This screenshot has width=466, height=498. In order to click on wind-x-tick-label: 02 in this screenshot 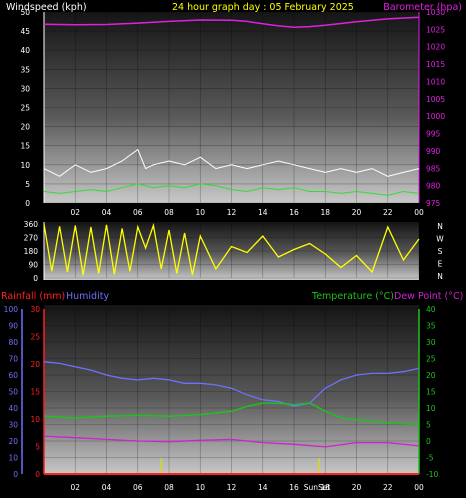, I will do `click(75, 212)`.